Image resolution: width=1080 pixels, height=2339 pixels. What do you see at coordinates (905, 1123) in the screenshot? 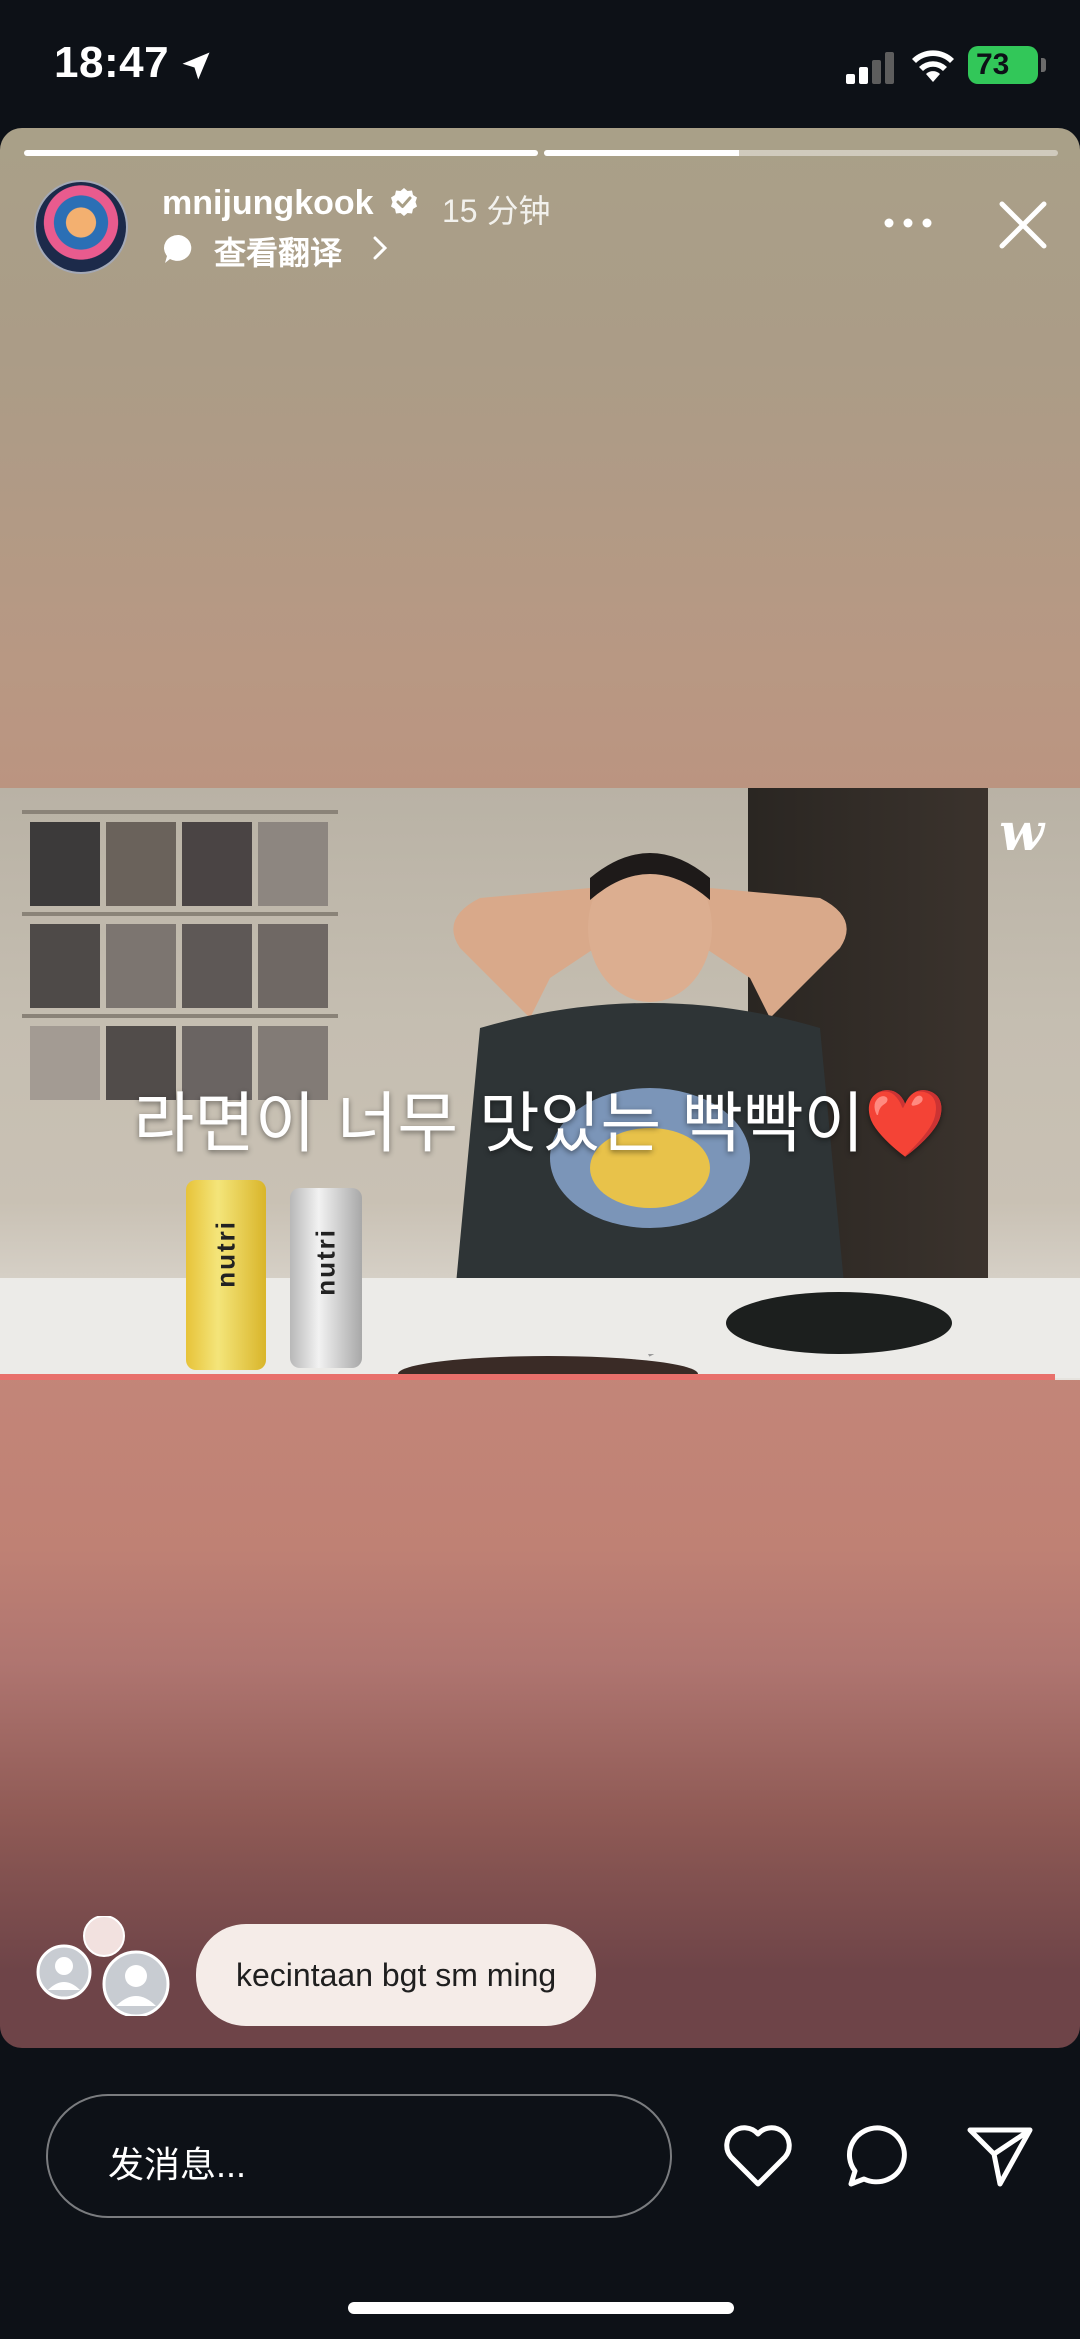
I see `heart-emoji: ❤️` at bounding box center [905, 1123].